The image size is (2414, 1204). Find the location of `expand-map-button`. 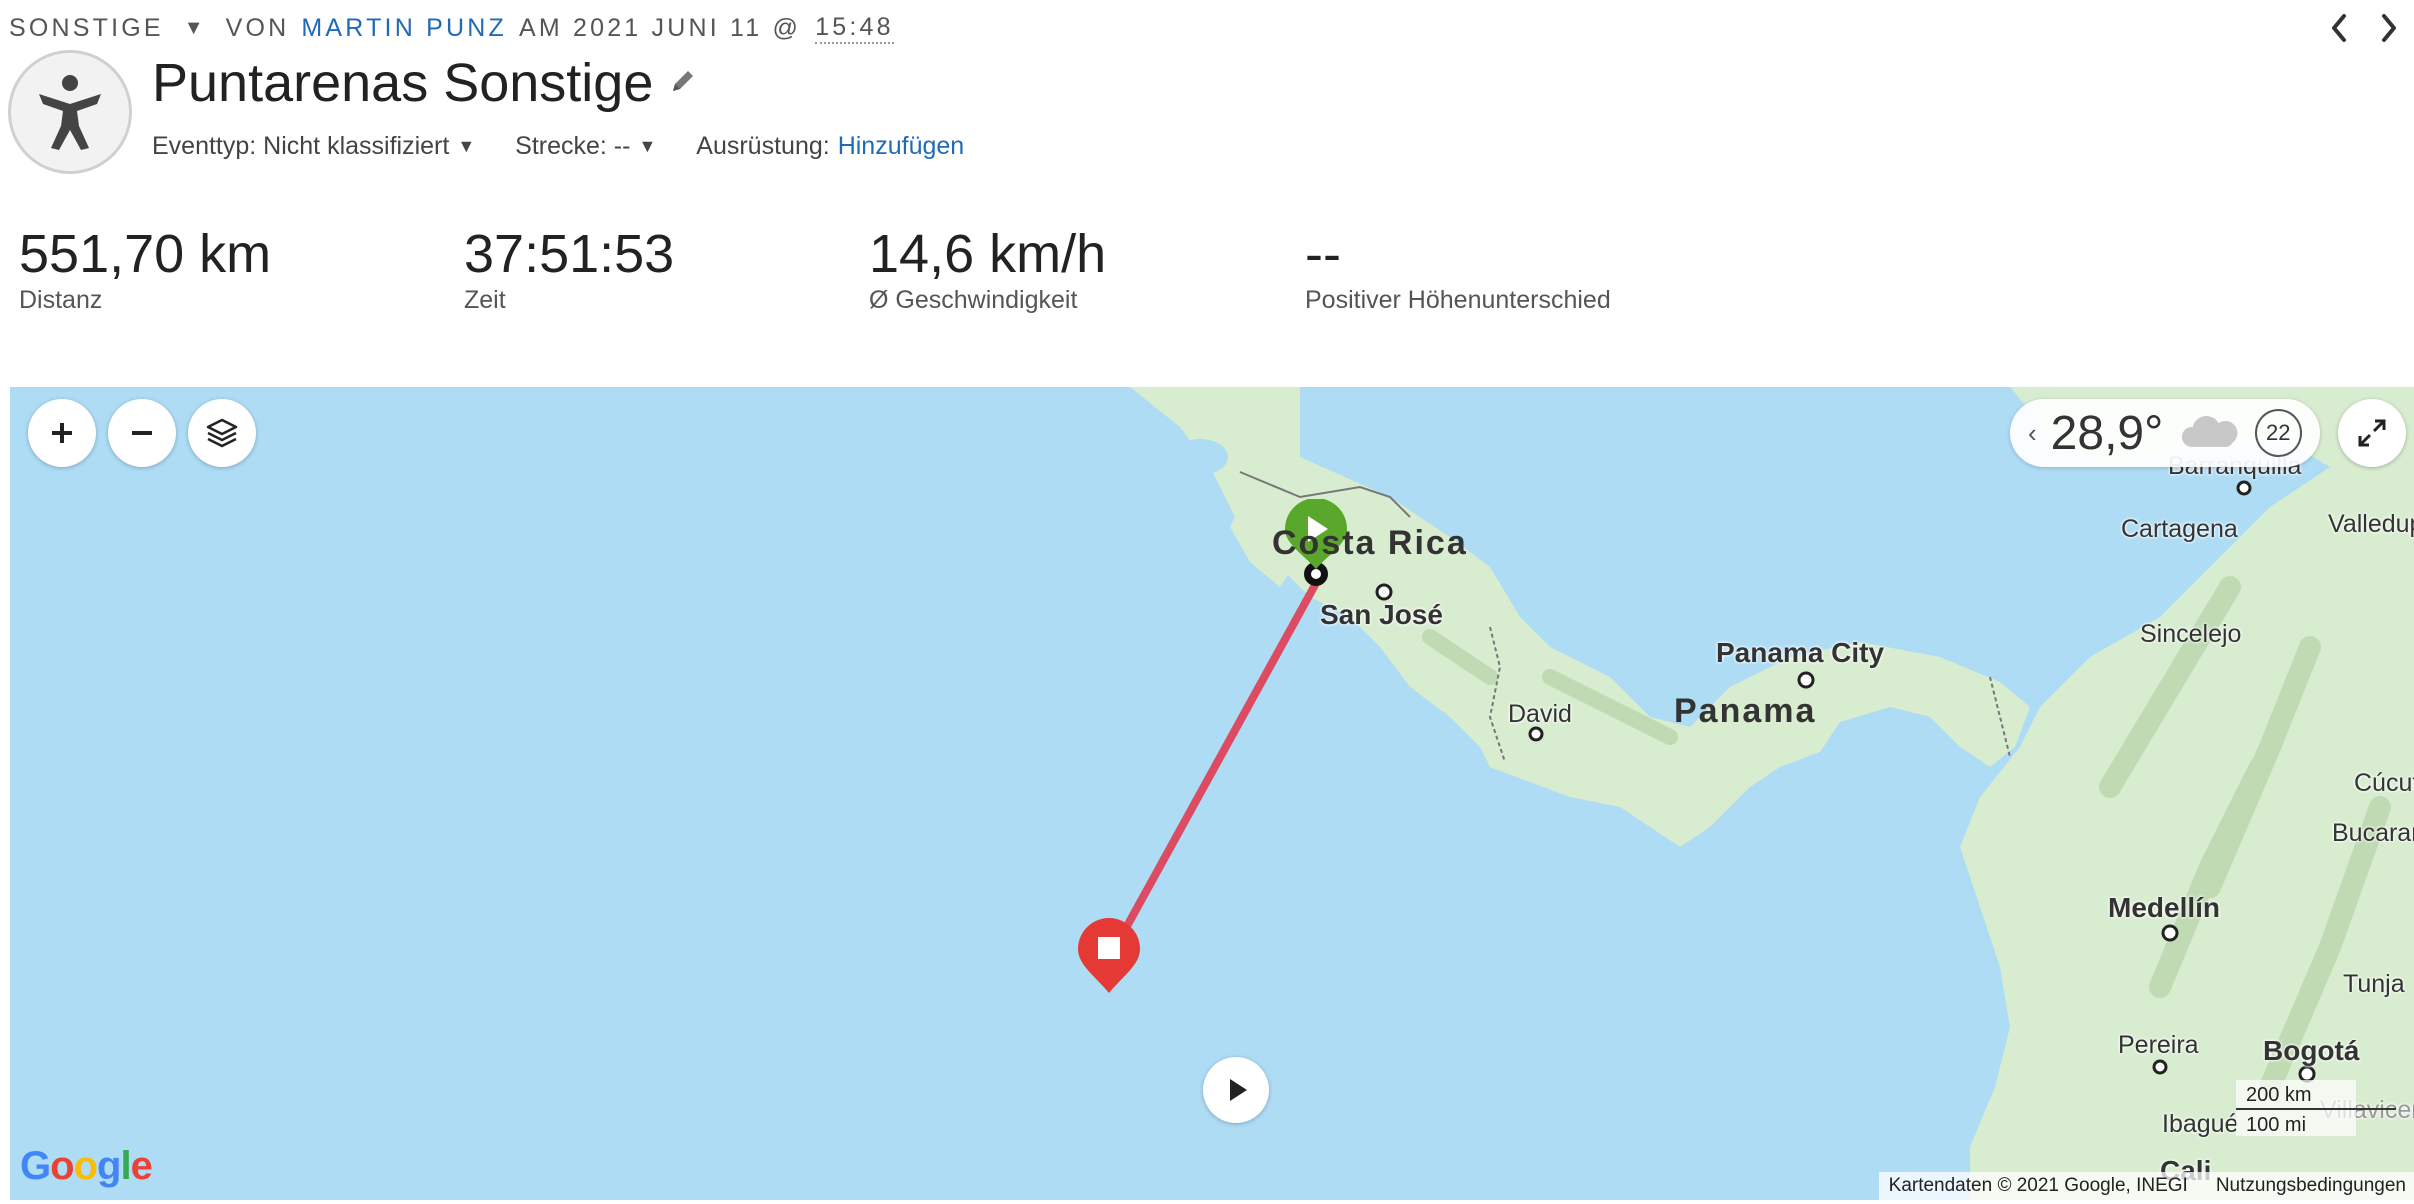

expand-map-button is located at coordinates (2372, 433).